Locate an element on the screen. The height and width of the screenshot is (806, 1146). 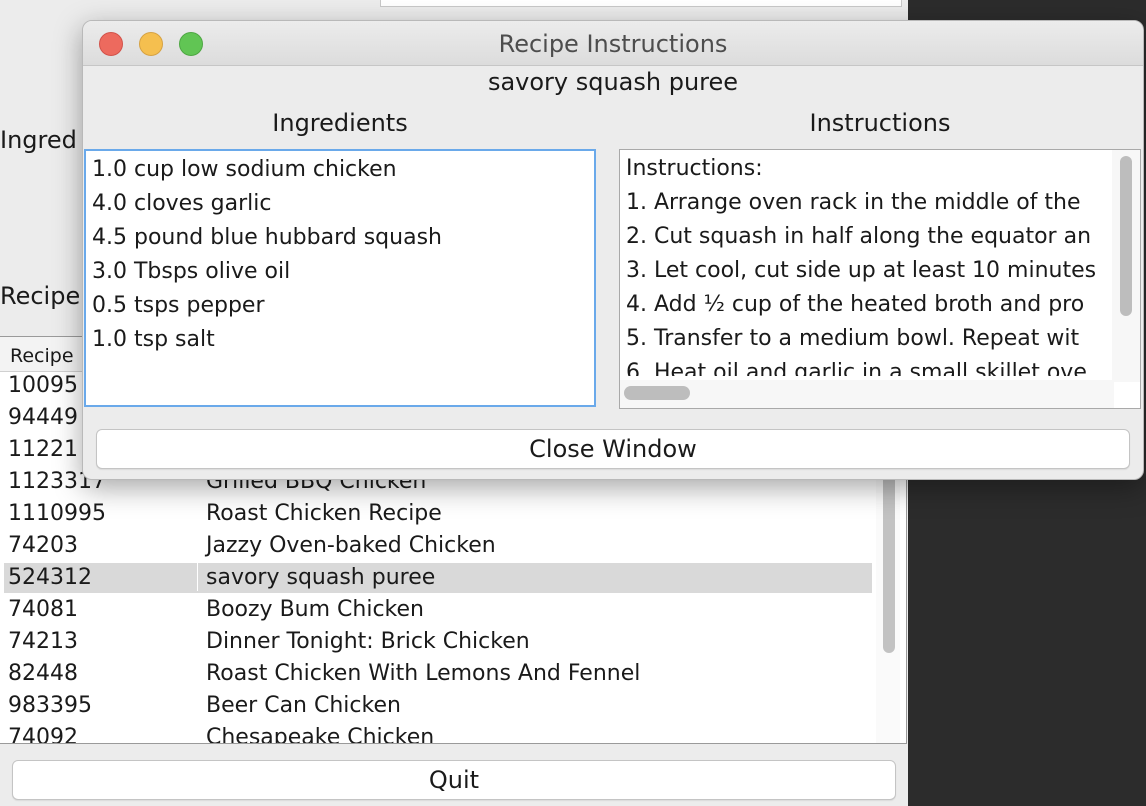
ingredients-heading: Ingredients is located at coordinates (340, 123).